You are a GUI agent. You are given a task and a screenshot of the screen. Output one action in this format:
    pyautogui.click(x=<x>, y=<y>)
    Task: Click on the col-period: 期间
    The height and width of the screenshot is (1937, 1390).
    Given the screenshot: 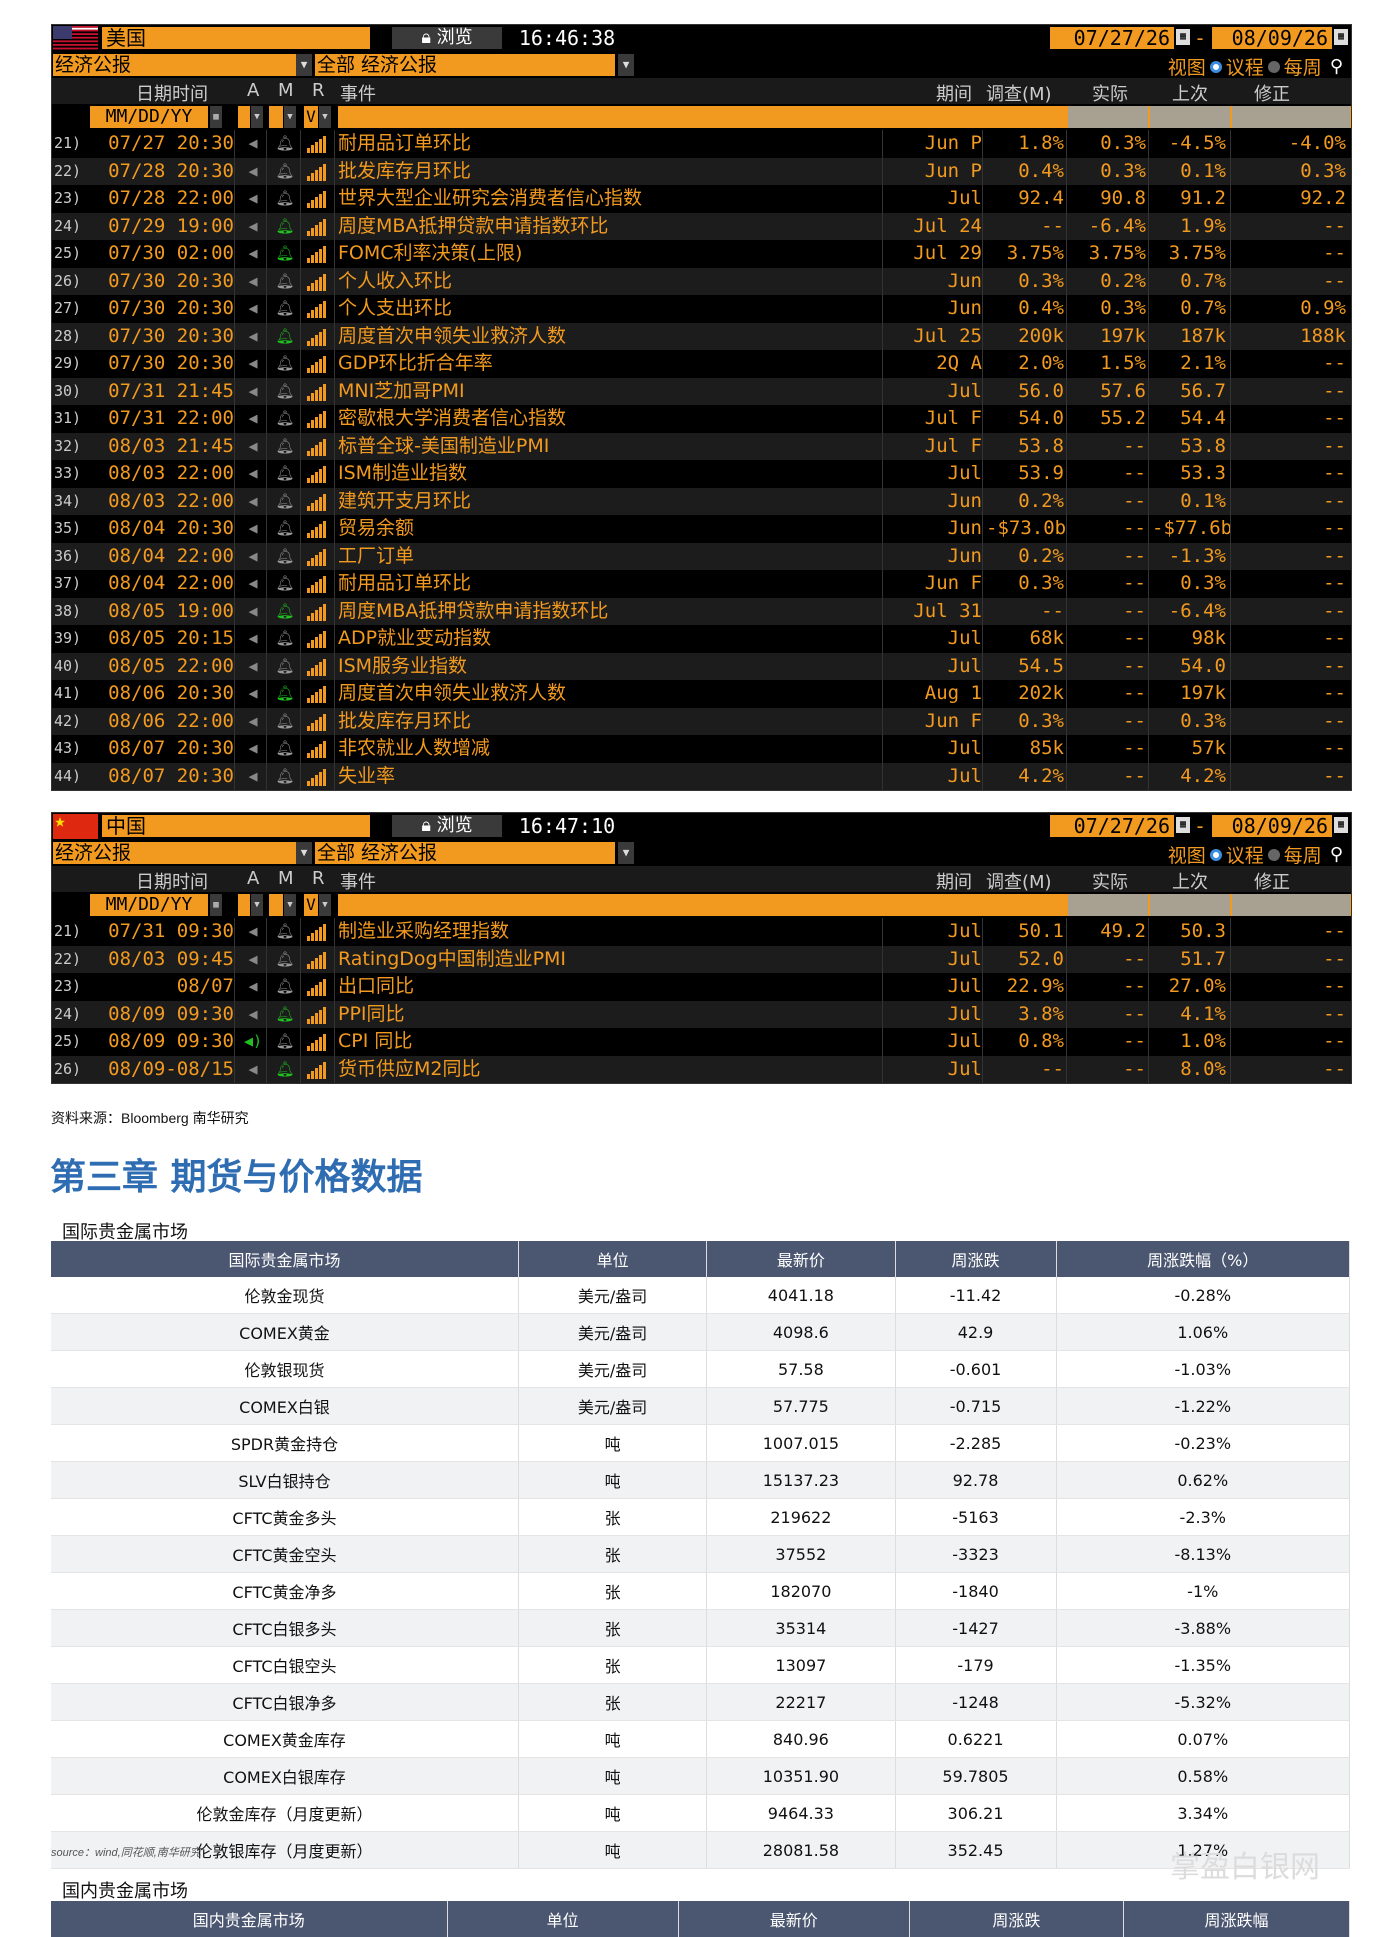 What is the action you would take?
    pyautogui.click(x=954, y=93)
    